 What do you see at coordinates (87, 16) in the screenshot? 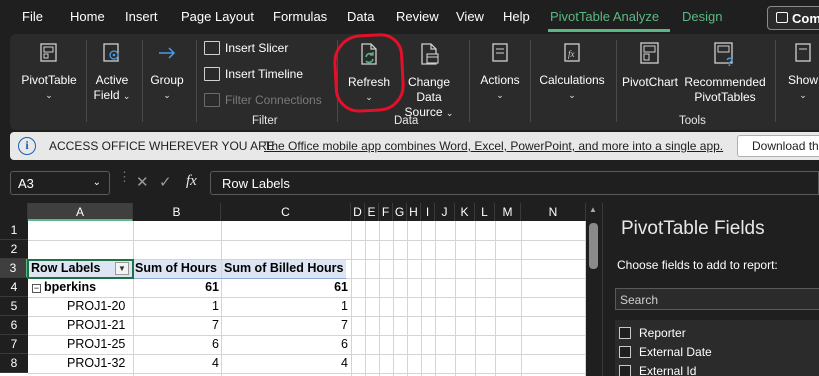
I see `menu-home: Home` at bounding box center [87, 16].